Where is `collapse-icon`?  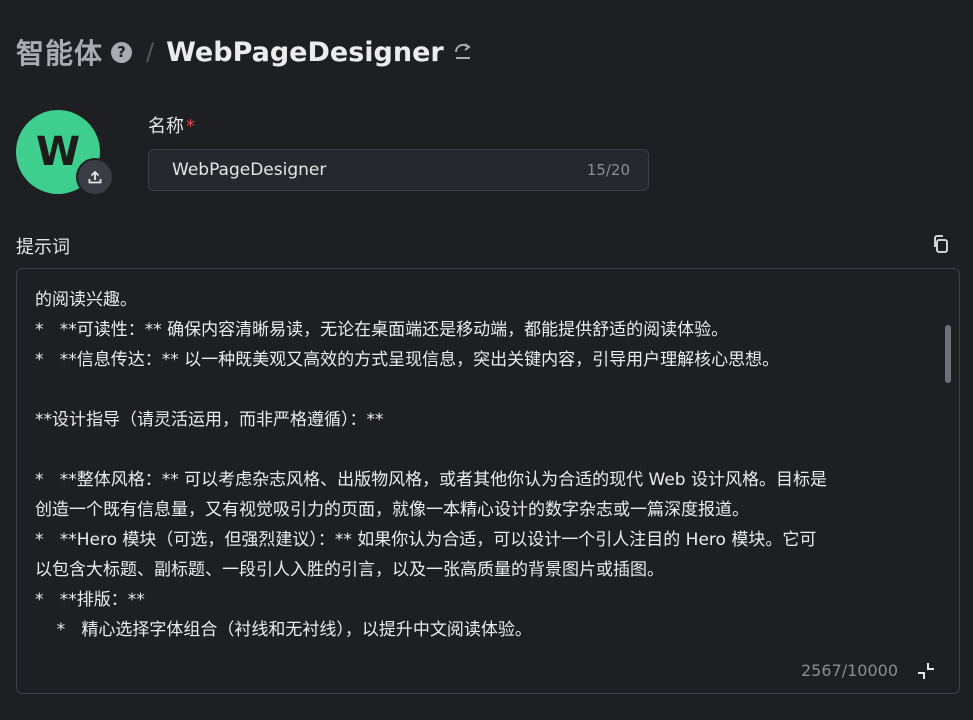 collapse-icon is located at coordinates (926, 671).